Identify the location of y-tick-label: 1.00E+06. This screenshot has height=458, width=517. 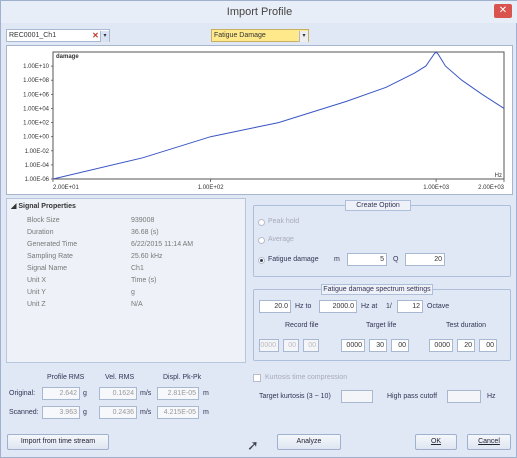
(36, 95).